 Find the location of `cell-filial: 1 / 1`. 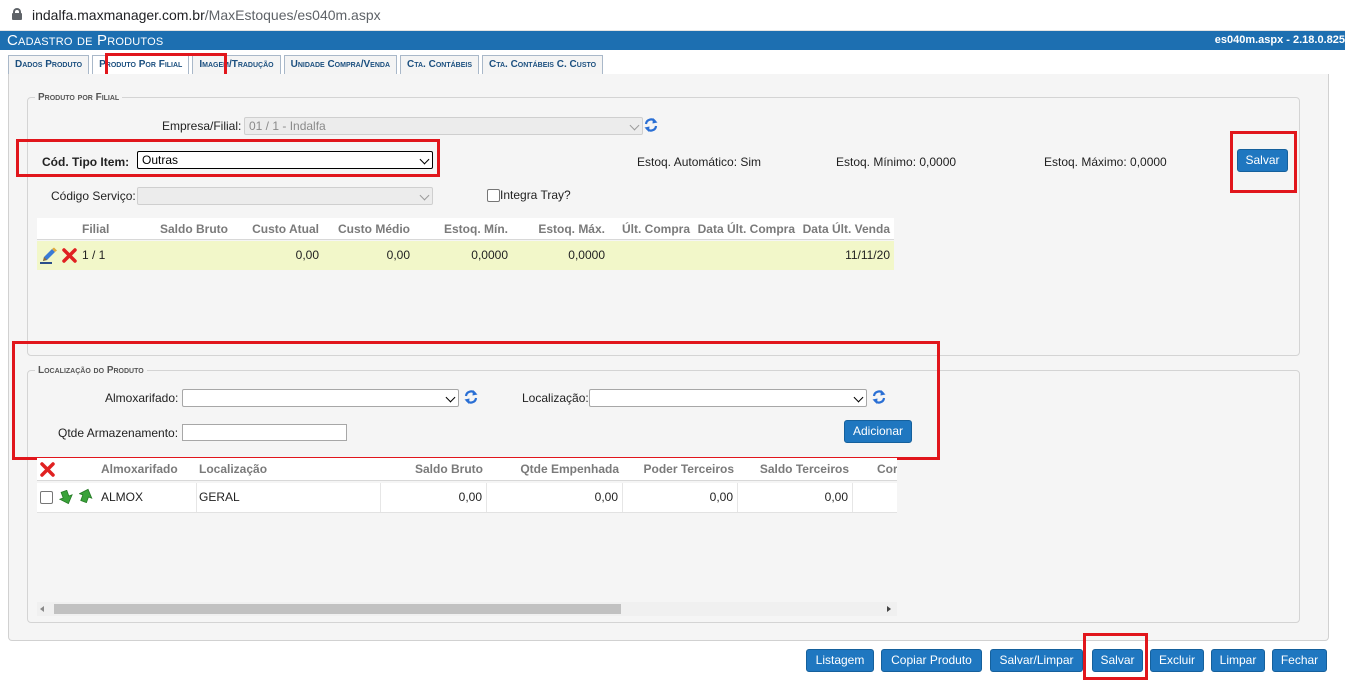

cell-filial: 1 / 1 is located at coordinates (94, 255).